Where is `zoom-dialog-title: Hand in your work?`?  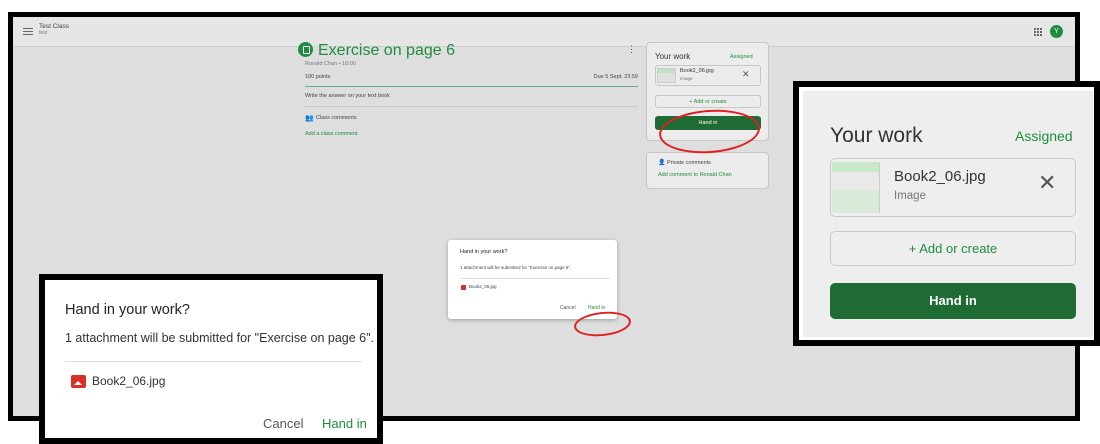
zoom-dialog-title: Hand in your work? is located at coordinates (127, 310).